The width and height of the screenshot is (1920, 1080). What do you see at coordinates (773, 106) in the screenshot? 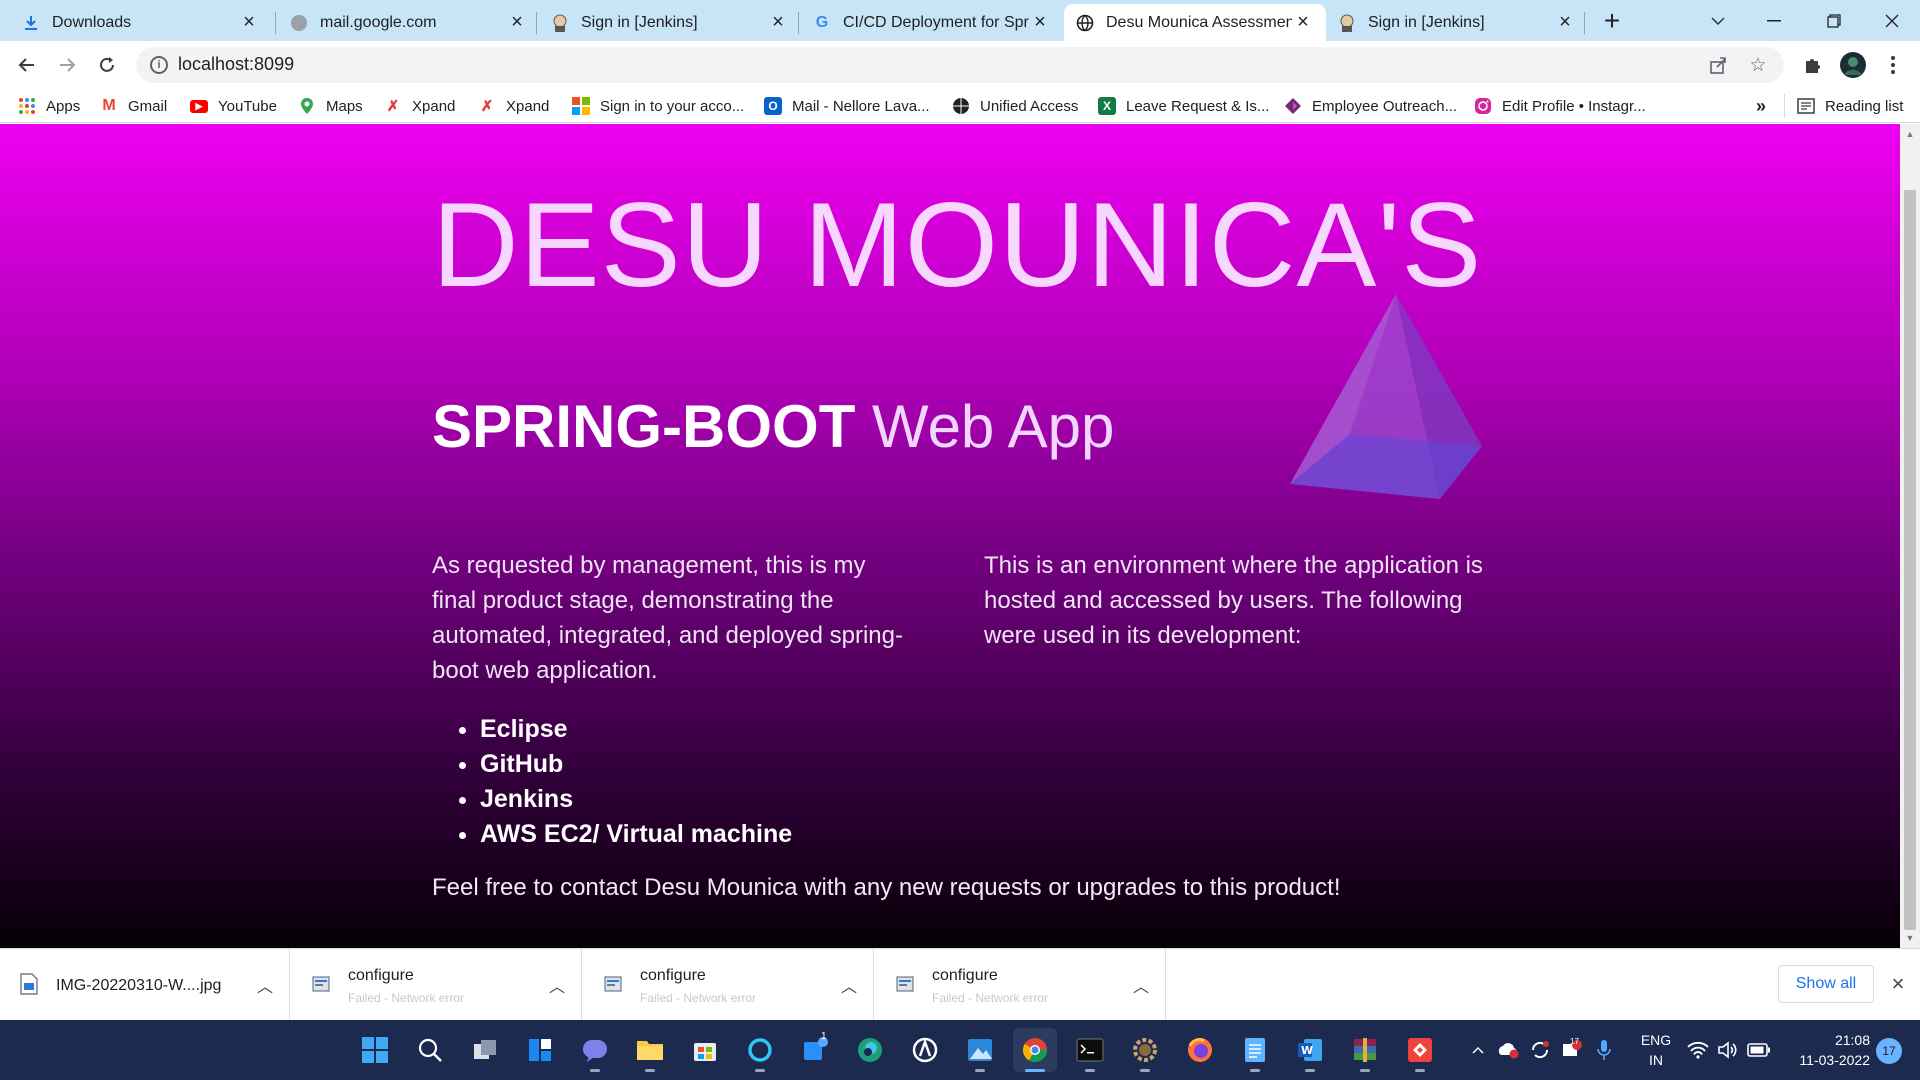
I see `outlook-icon: O` at bounding box center [773, 106].